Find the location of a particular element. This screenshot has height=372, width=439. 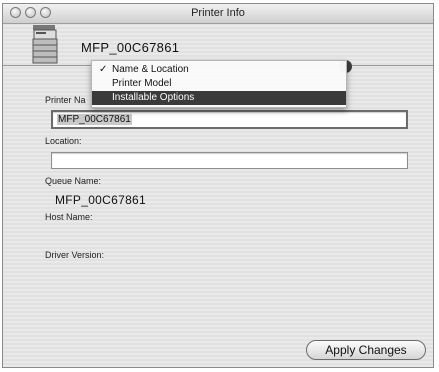

printer-name-label: Printer Na is located at coordinates (65, 100).